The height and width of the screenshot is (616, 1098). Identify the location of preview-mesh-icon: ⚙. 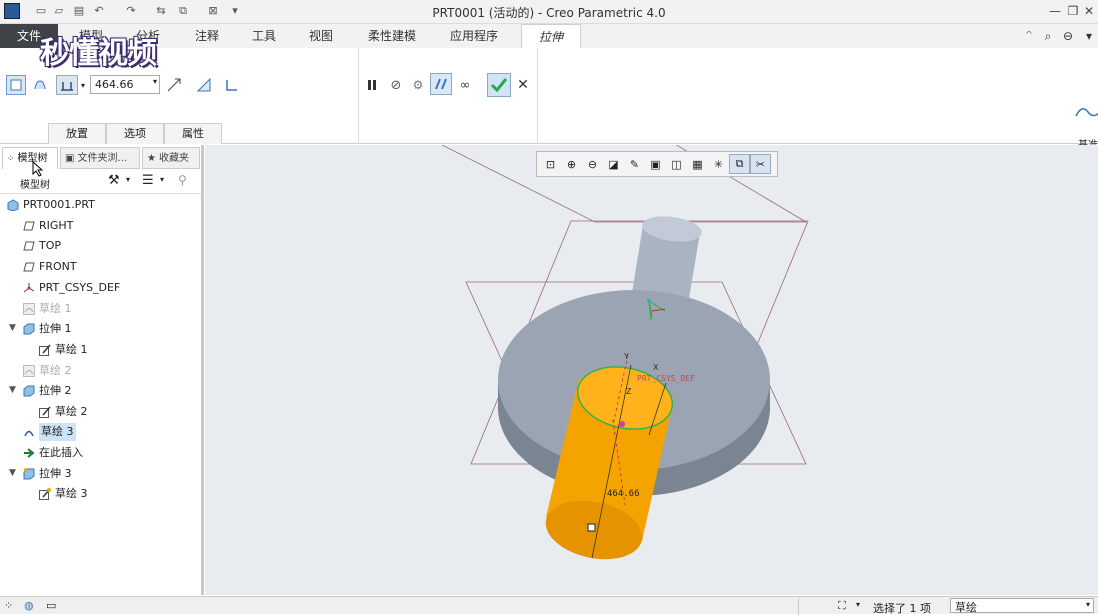
(418, 85).